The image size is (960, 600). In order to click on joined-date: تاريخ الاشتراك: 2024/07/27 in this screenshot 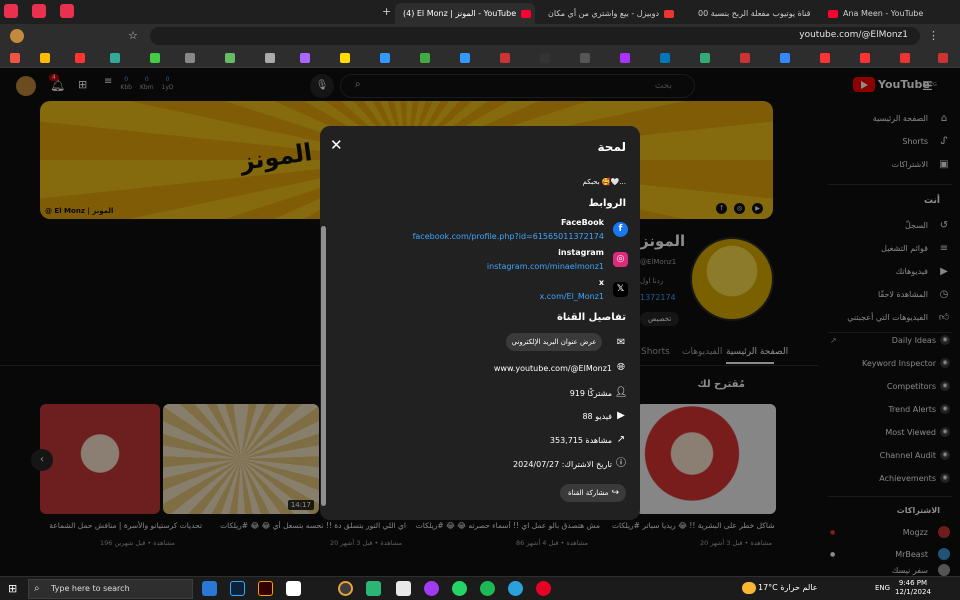, I will do `click(562, 464)`.